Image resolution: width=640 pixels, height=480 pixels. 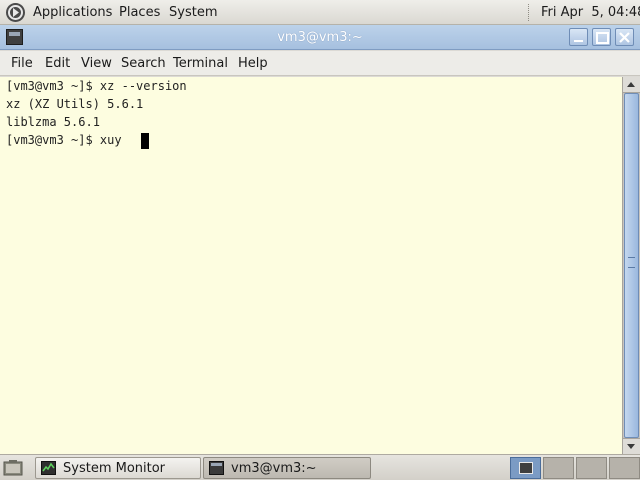 I want to click on minimize-button, so click(x=578, y=37).